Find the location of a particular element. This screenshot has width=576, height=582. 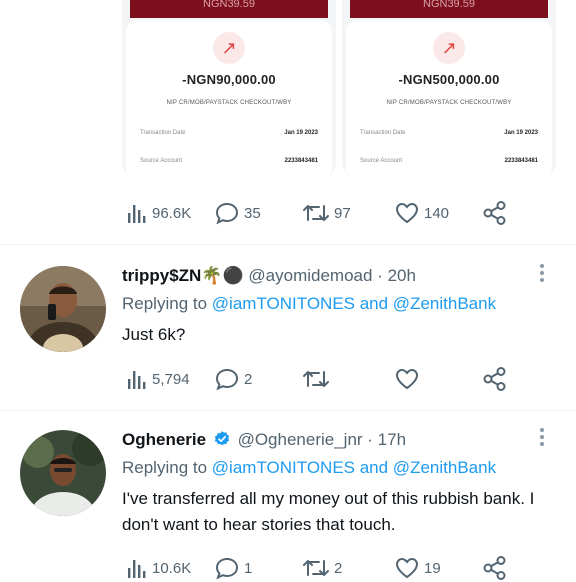

user-handle: @ayomidemoad is located at coordinates (310, 275).